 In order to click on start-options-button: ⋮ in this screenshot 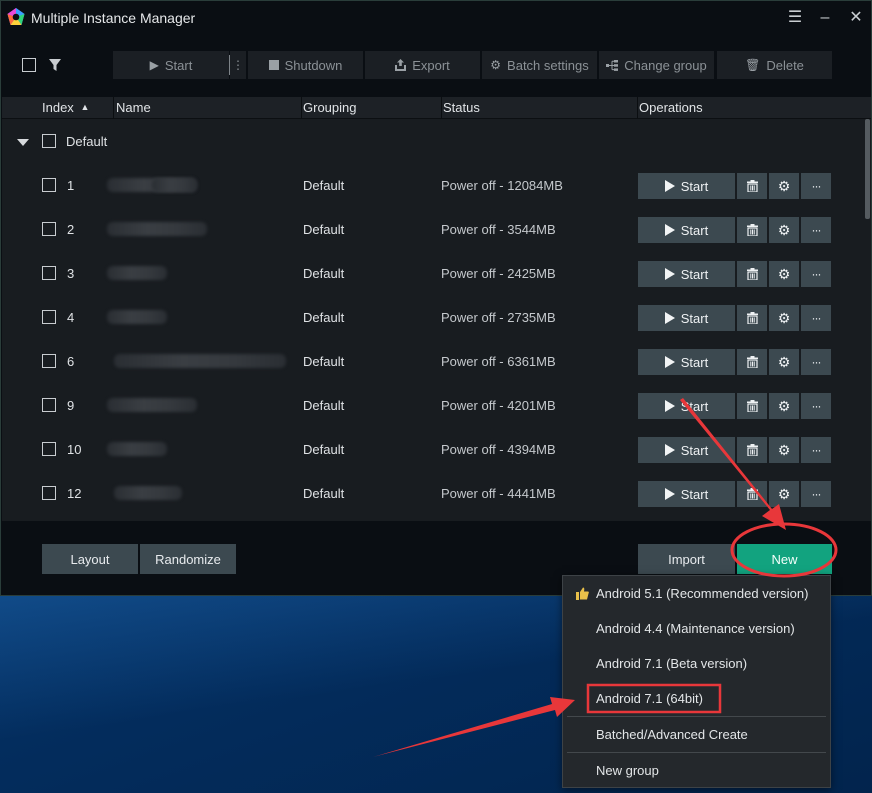, I will do `click(238, 65)`.